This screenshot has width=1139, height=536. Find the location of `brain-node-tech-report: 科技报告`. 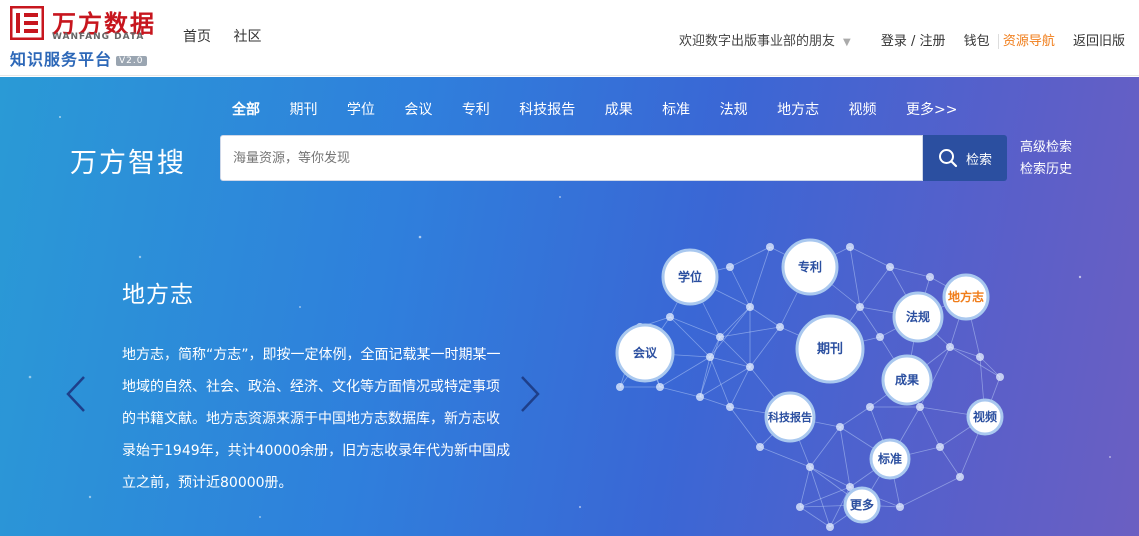

brain-node-tech-report: 科技报告 is located at coordinates (790, 417).